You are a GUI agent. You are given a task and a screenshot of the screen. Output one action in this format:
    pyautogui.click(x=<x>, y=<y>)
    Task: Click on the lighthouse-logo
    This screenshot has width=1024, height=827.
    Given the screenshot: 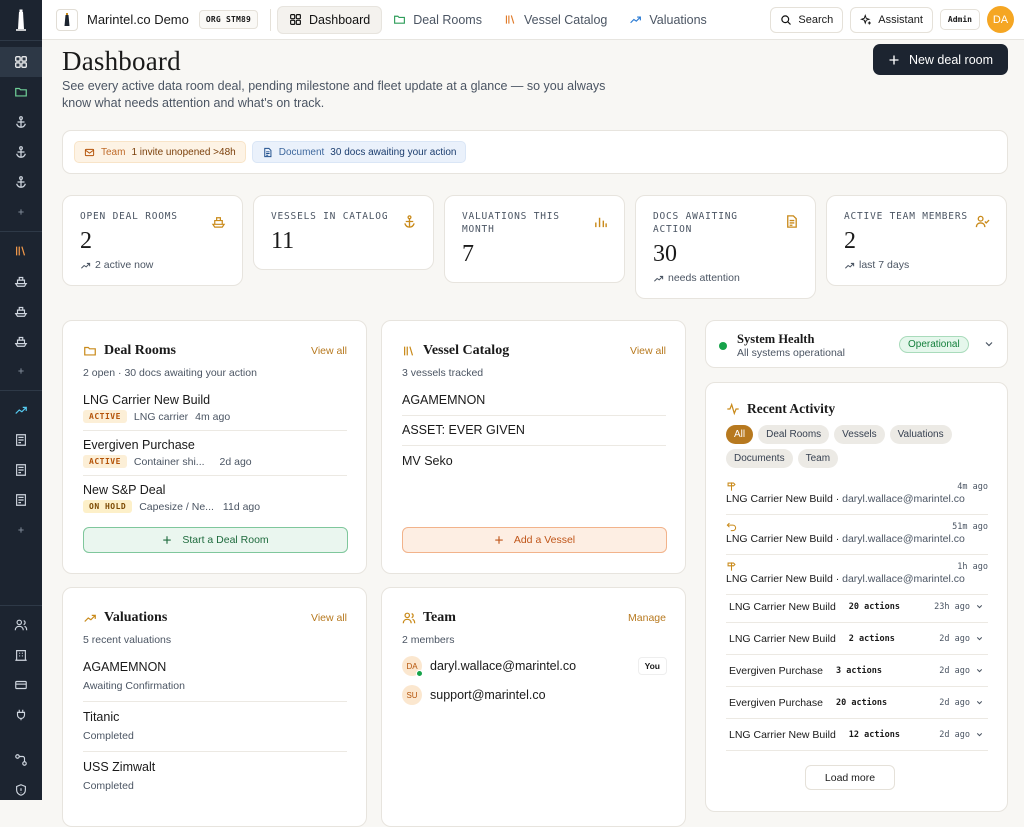 What is the action you would take?
    pyautogui.click(x=21, y=20)
    